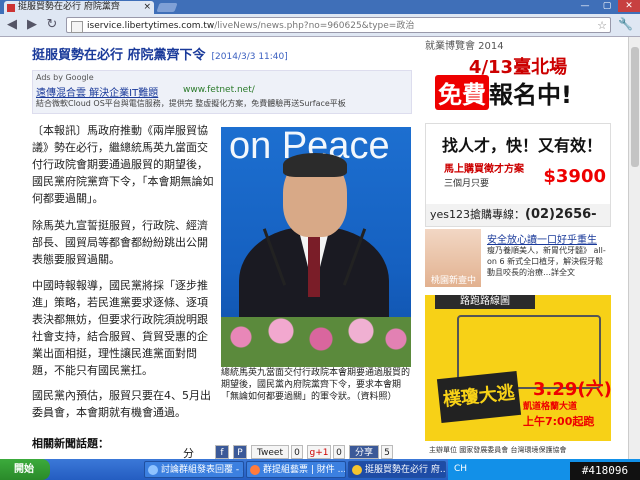 The height and width of the screenshot is (480, 640). I want to click on ad2-headline: 找人才，快！又有效！, so click(522, 145).